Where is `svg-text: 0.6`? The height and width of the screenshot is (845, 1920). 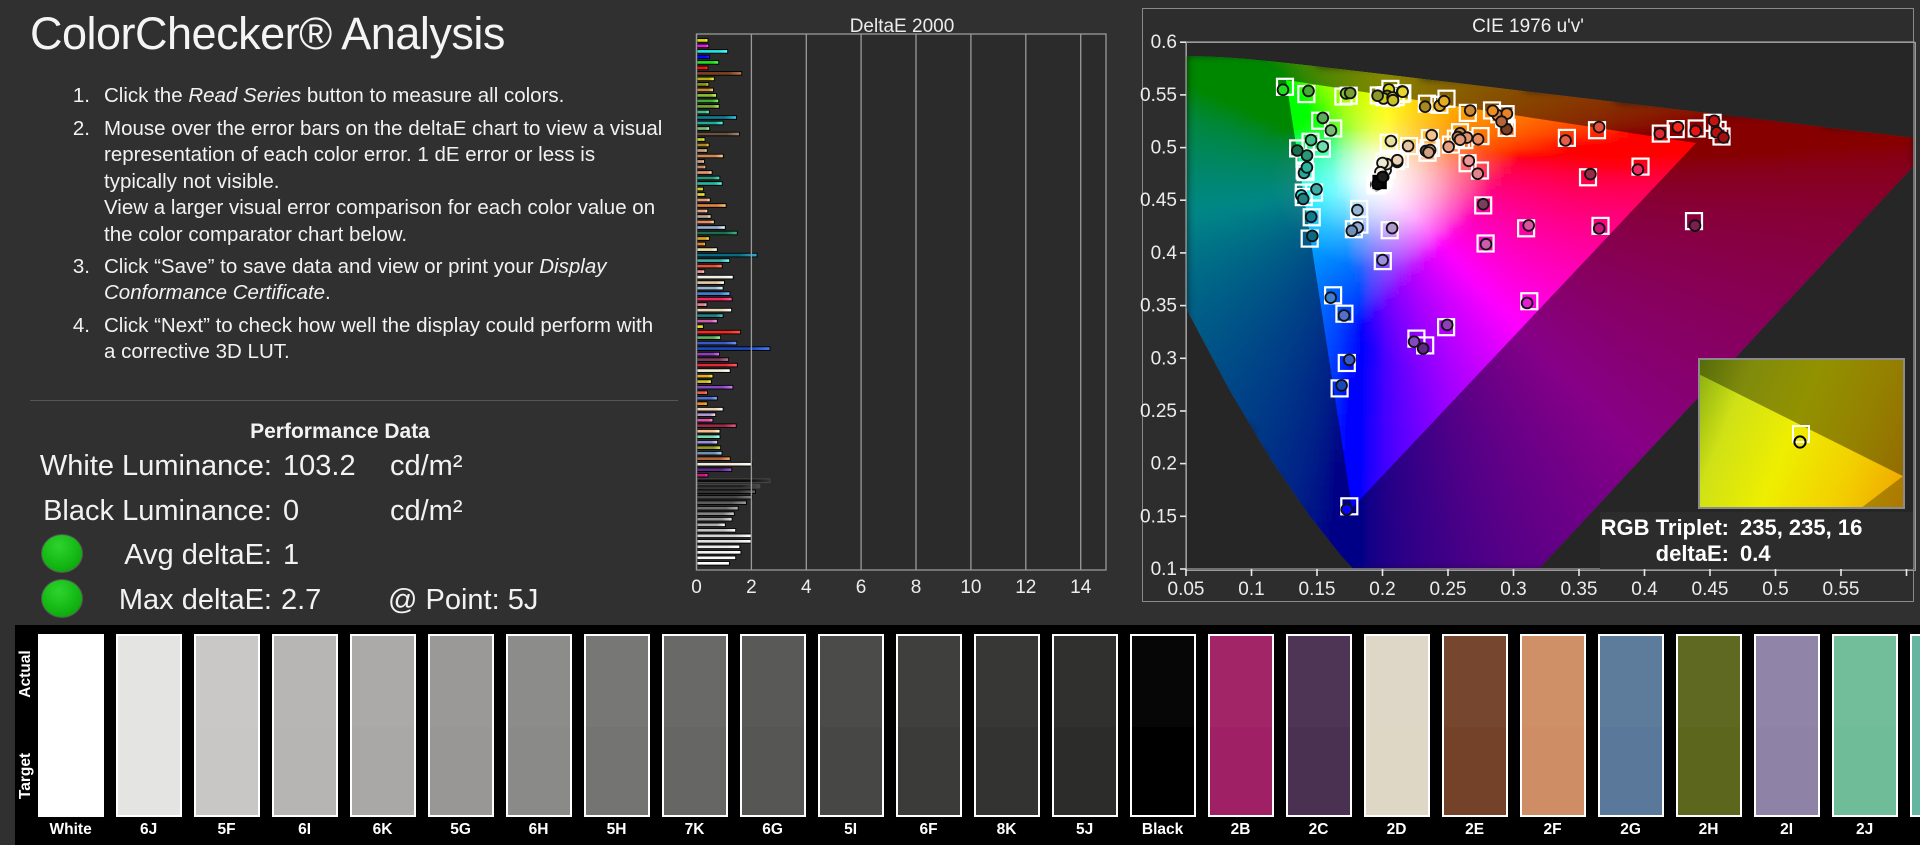 svg-text: 0.6 is located at coordinates (1164, 42).